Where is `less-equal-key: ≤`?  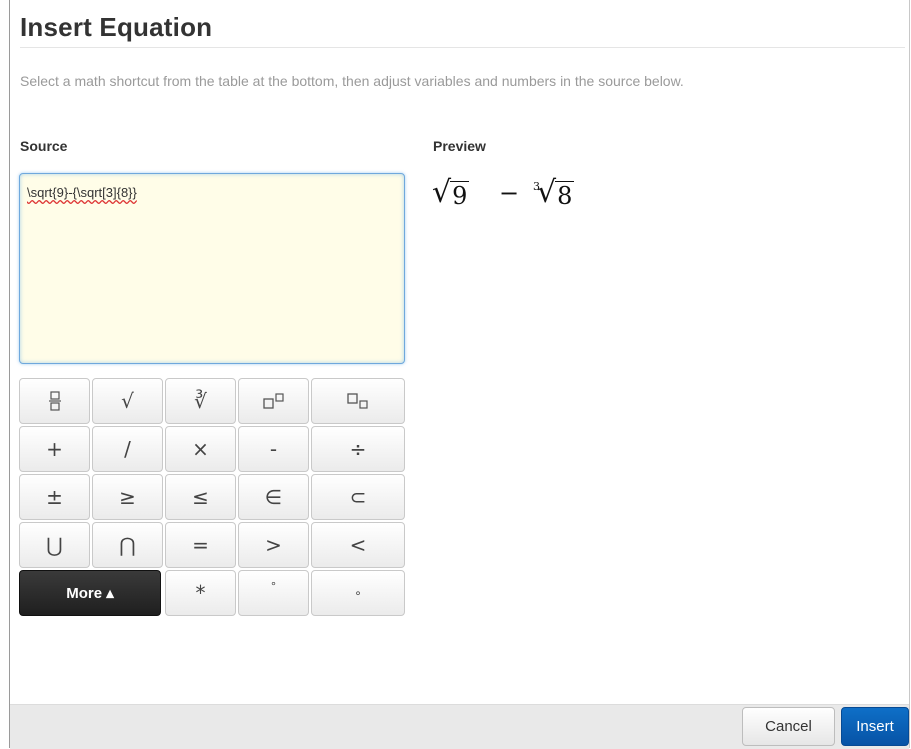
less-equal-key: ≤ is located at coordinates (200, 497).